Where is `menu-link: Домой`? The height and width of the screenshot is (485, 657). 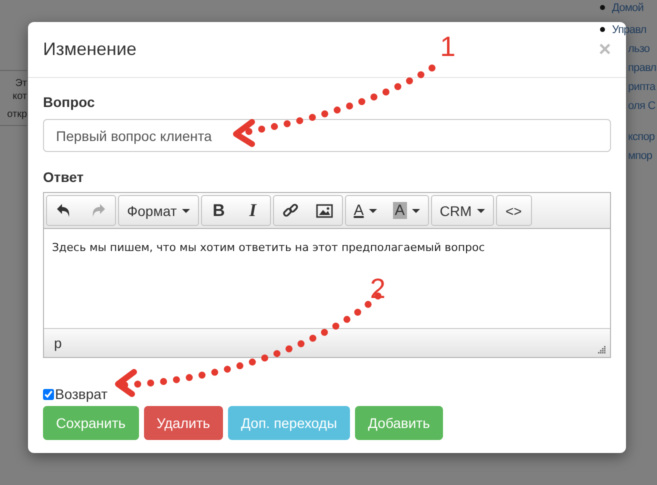 menu-link: Домой is located at coordinates (628, 8).